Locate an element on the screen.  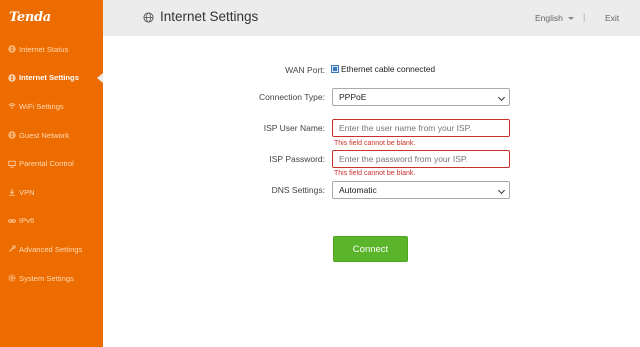
language-select: English is located at coordinates (554, 18).